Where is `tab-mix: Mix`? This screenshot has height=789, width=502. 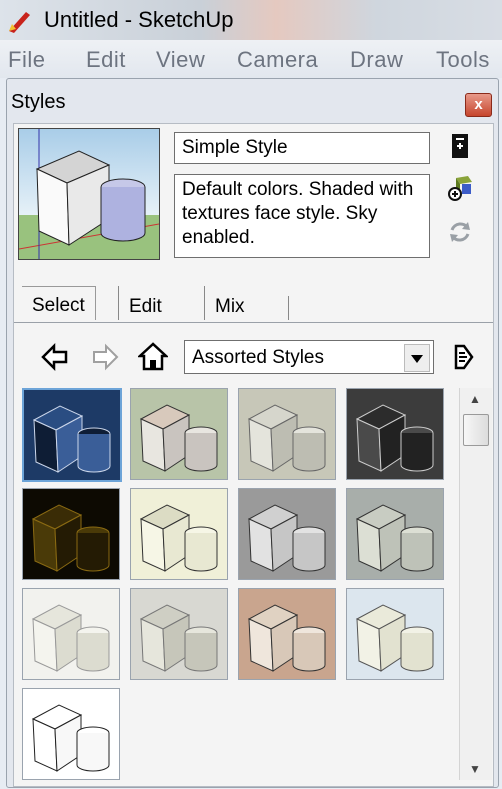 tab-mix: Mix is located at coordinates (229, 303).